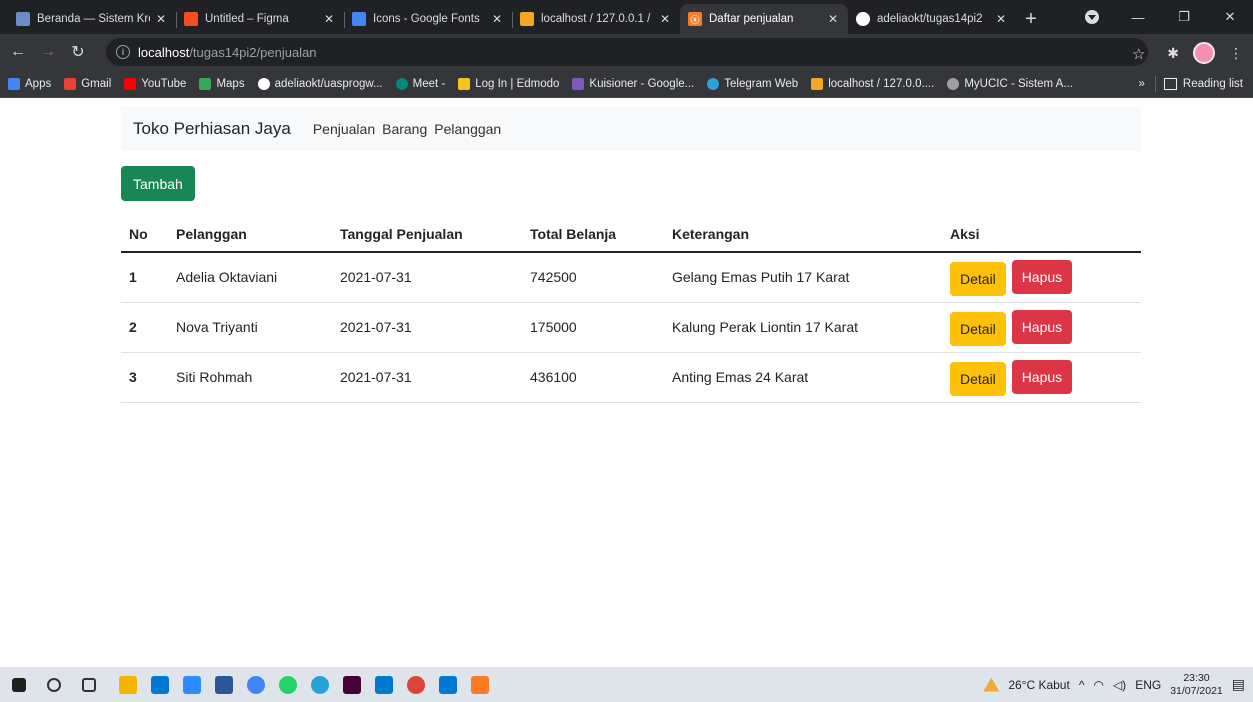 The image size is (1253, 702). Describe the element at coordinates (256, 684) in the screenshot. I see `chrome-icon` at that location.